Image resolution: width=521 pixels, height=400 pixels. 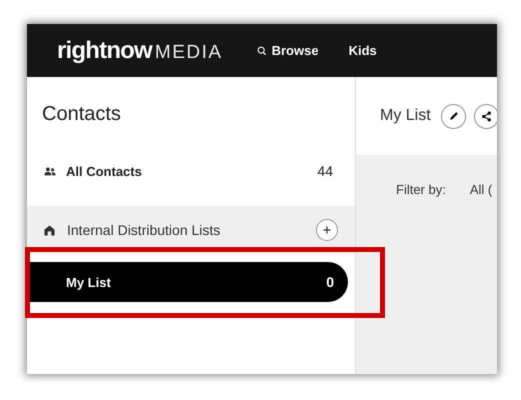 What do you see at coordinates (481, 189) in the screenshot?
I see `filter-dropdown: All (` at bounding box center [481, 189].